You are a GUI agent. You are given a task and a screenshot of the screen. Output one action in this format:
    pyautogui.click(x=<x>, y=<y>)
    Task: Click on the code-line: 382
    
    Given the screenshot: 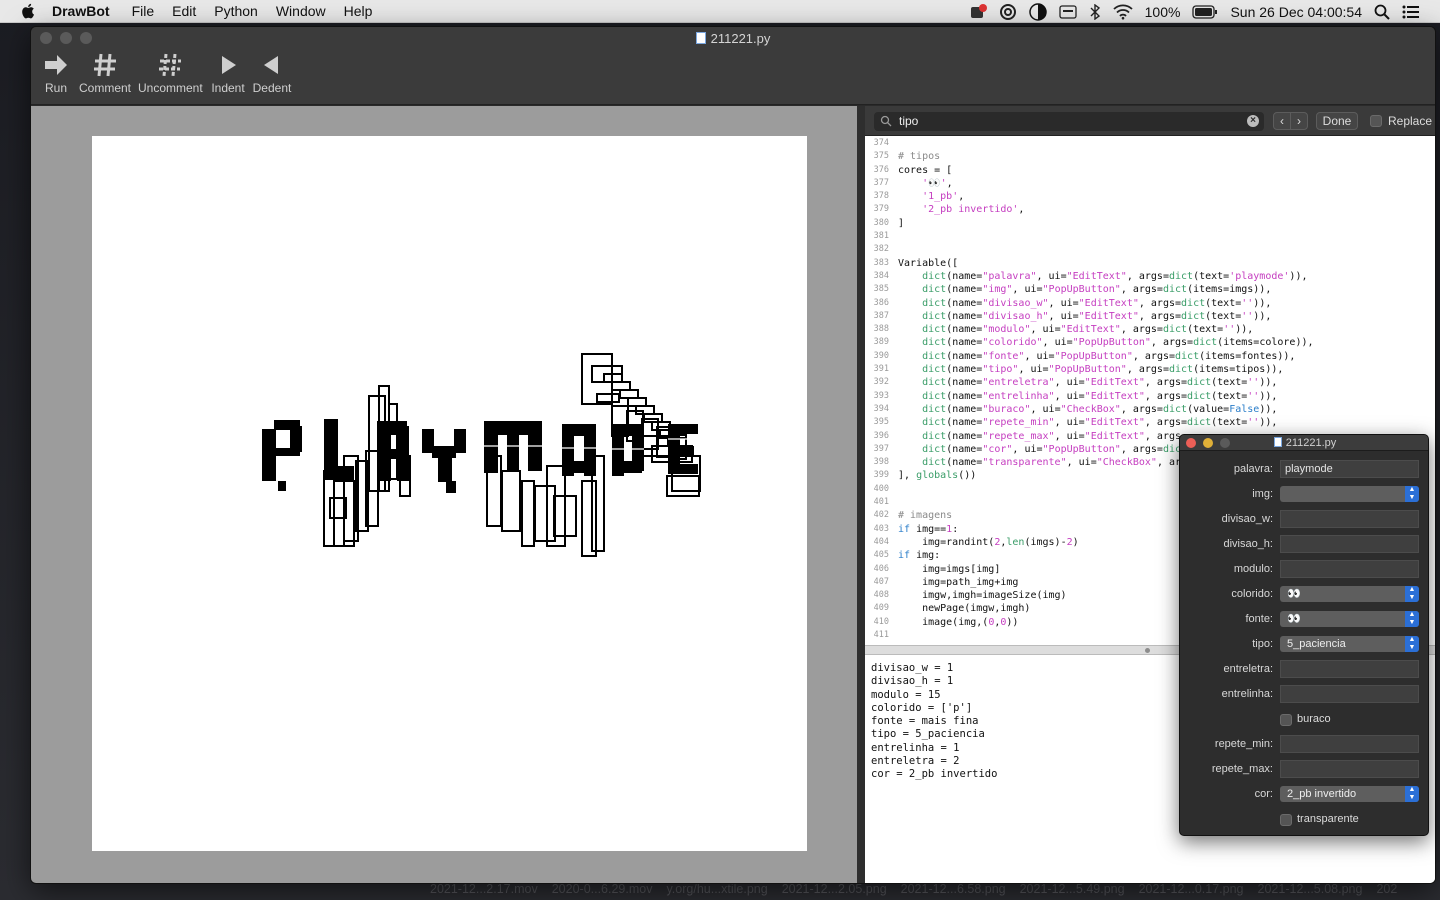 What is the action you would take?
    pyautogui.click(x=1150, y=249)
    